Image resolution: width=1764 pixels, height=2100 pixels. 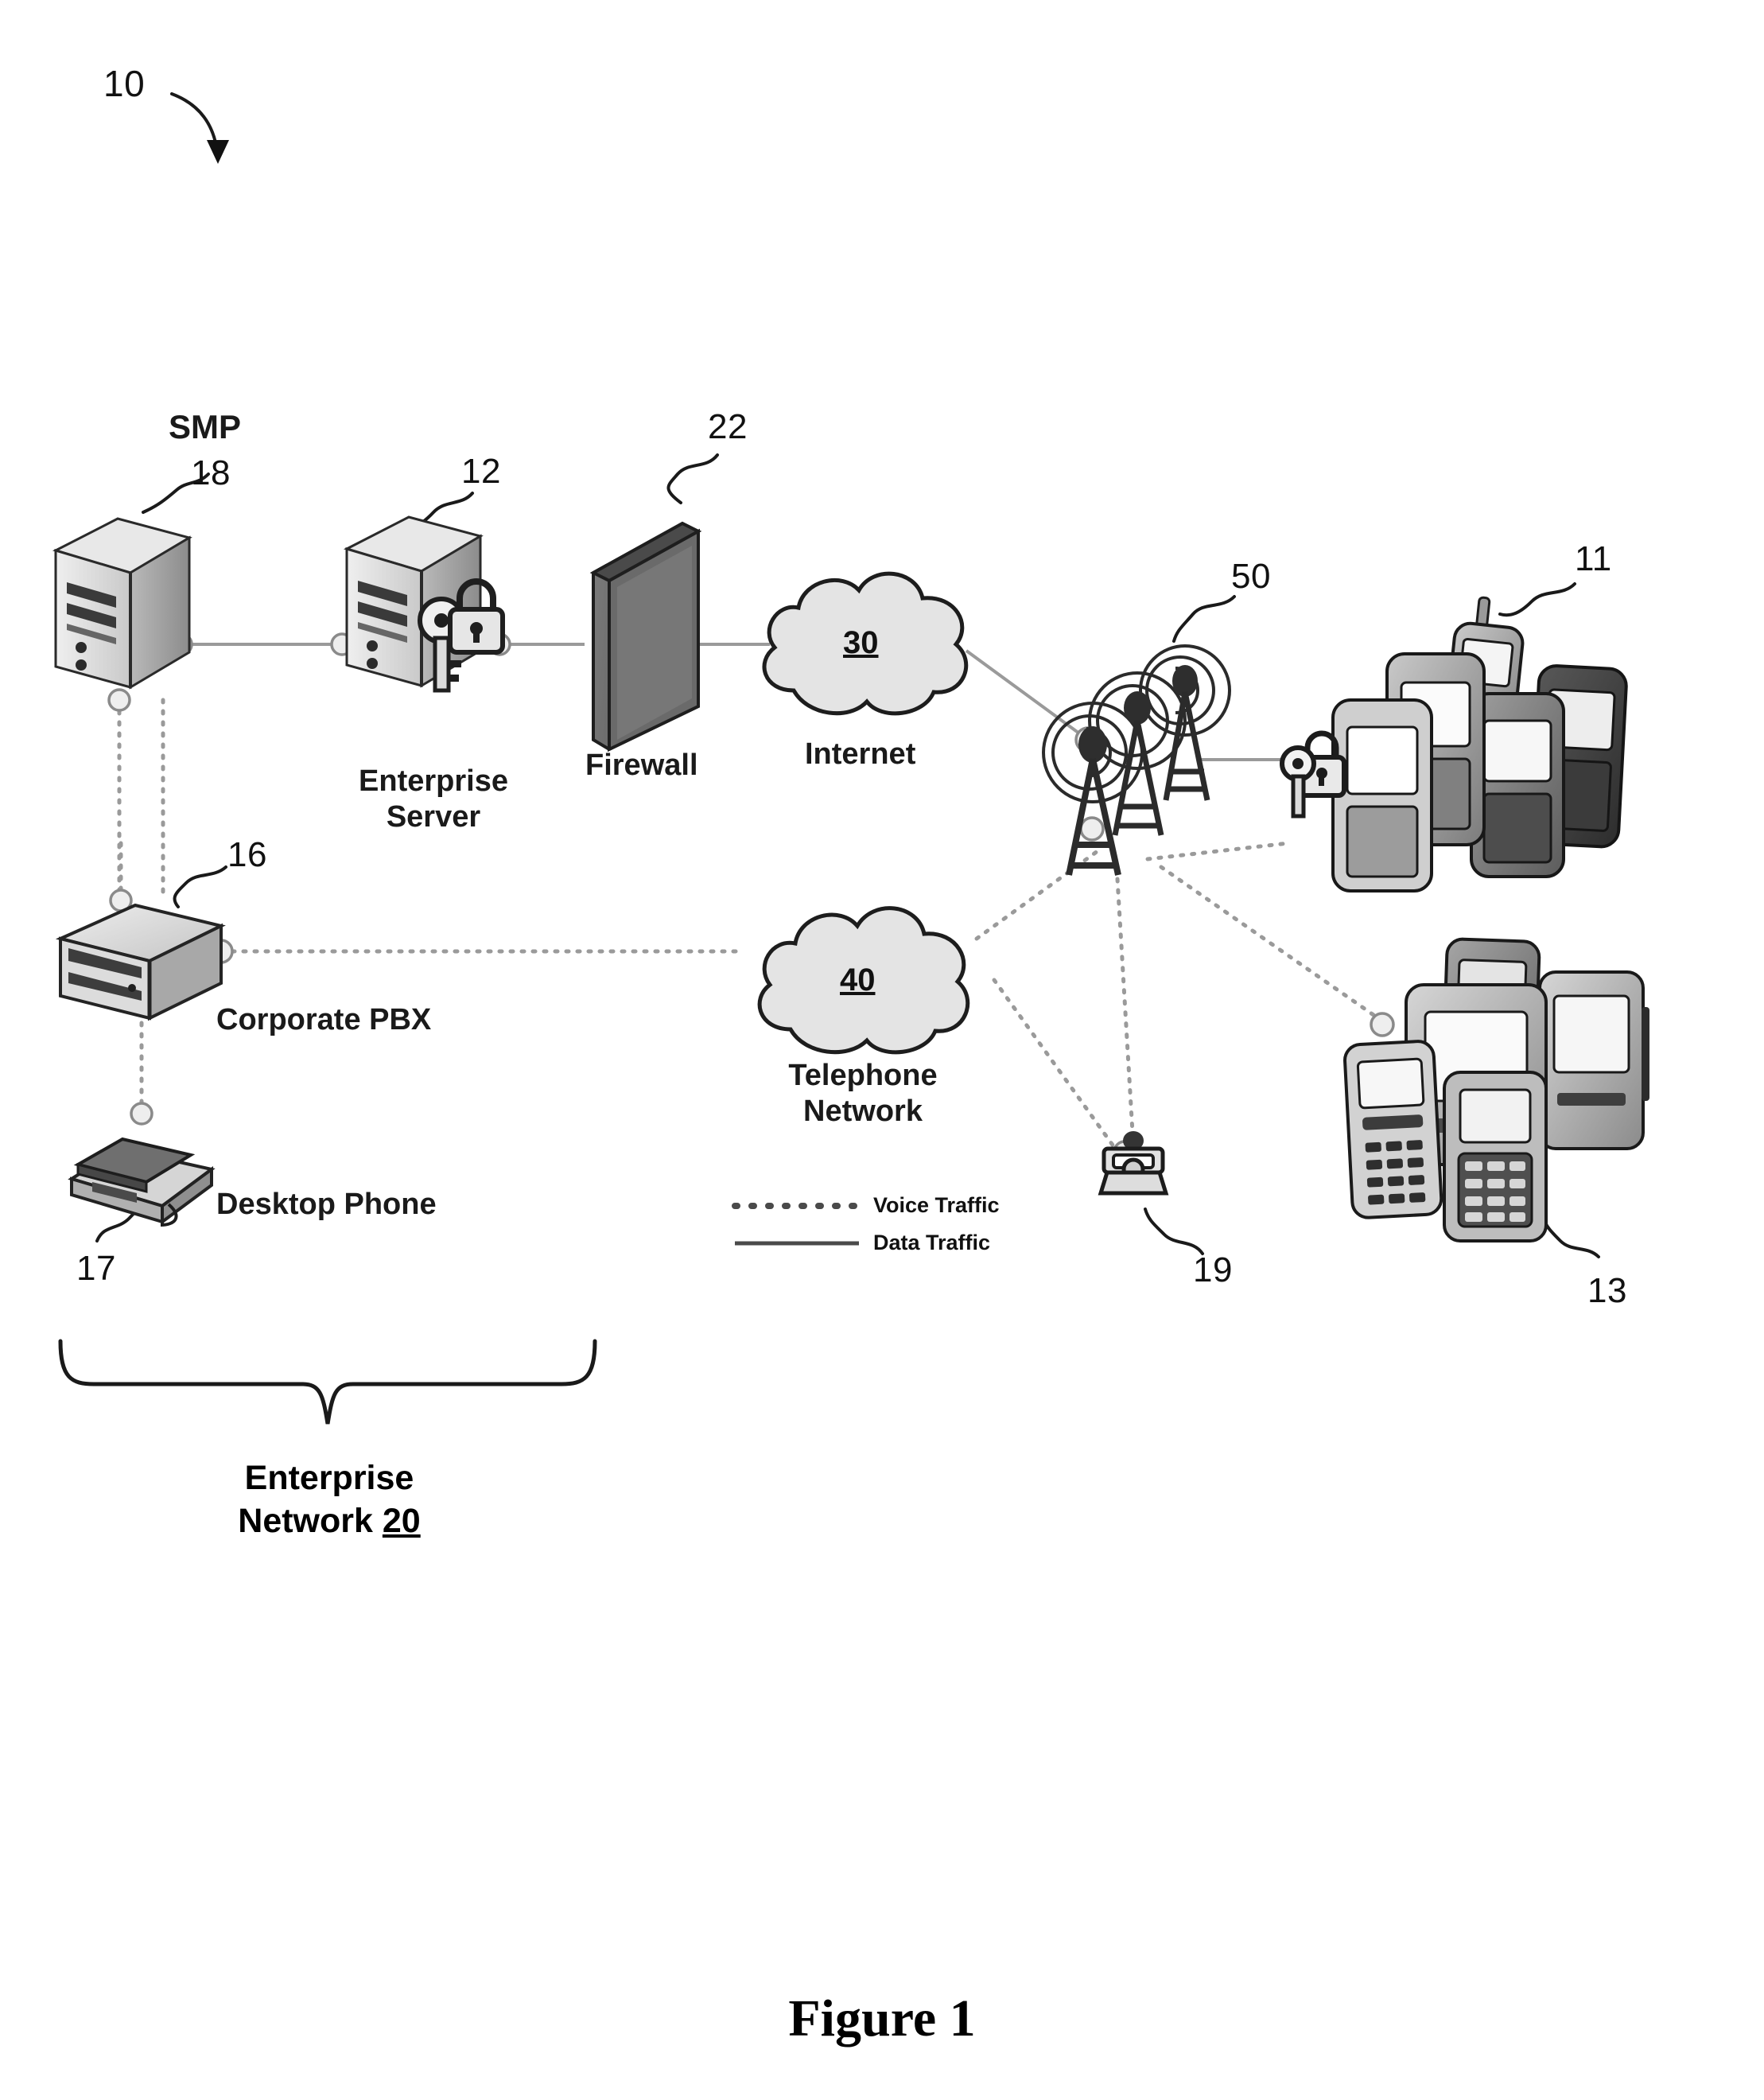 What do you see at coordinates (324, 1019) in the screenshot?
I see `corporate-pbx-label: Corporate PBX` at bounding box center [324, 1019].